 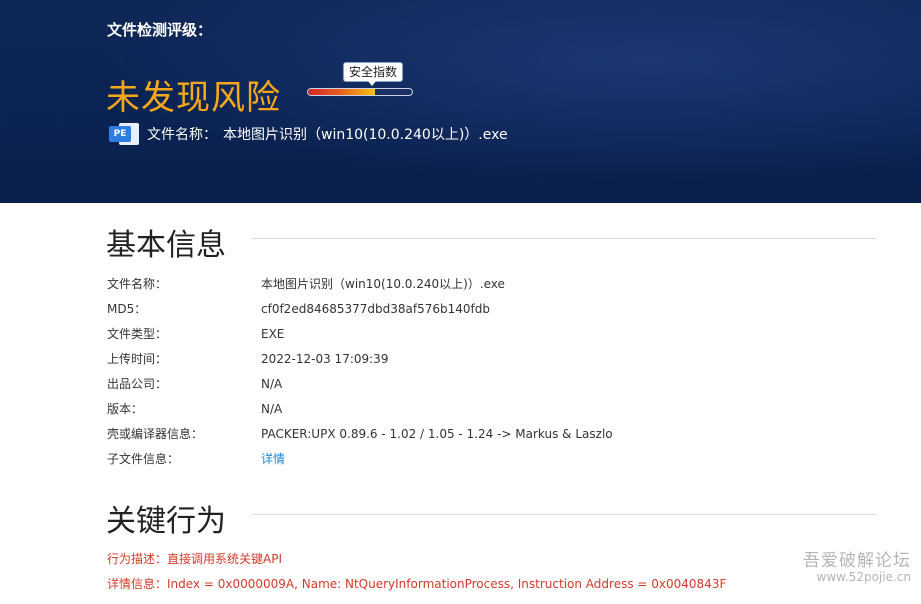 What do you see at coordinates (194, 559) in the screenshot?
I see `behavior-description: 行为描述：直接调用系统关键API` at bounding box center [194, 559].